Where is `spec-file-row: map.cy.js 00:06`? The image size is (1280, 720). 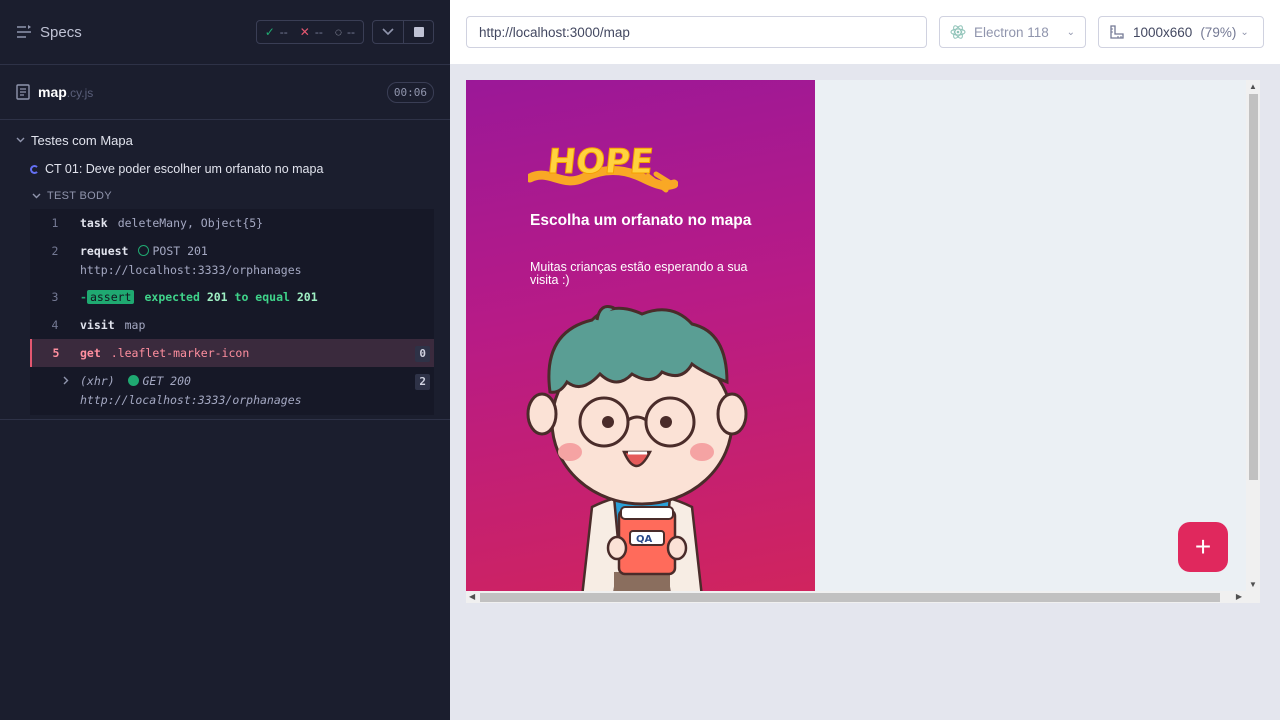
spec-file-row: map.cy.js 00:06 is located at coordinates (225, 92).